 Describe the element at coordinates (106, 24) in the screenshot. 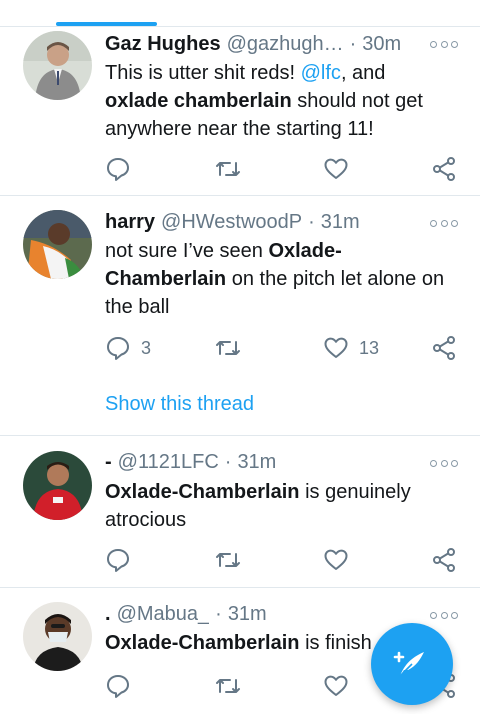

I see `active-tab-indicator` at that location.